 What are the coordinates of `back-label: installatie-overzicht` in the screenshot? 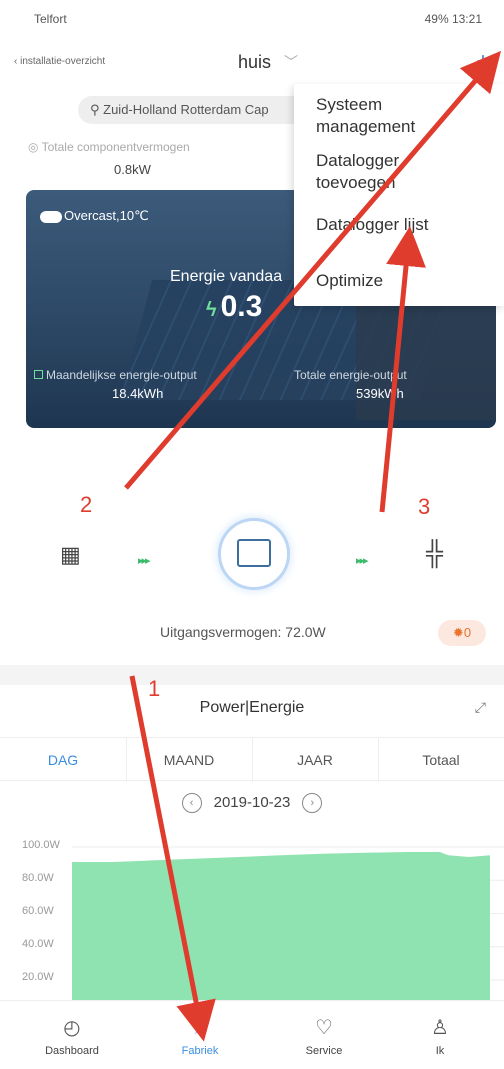 It's located at (63, 61).